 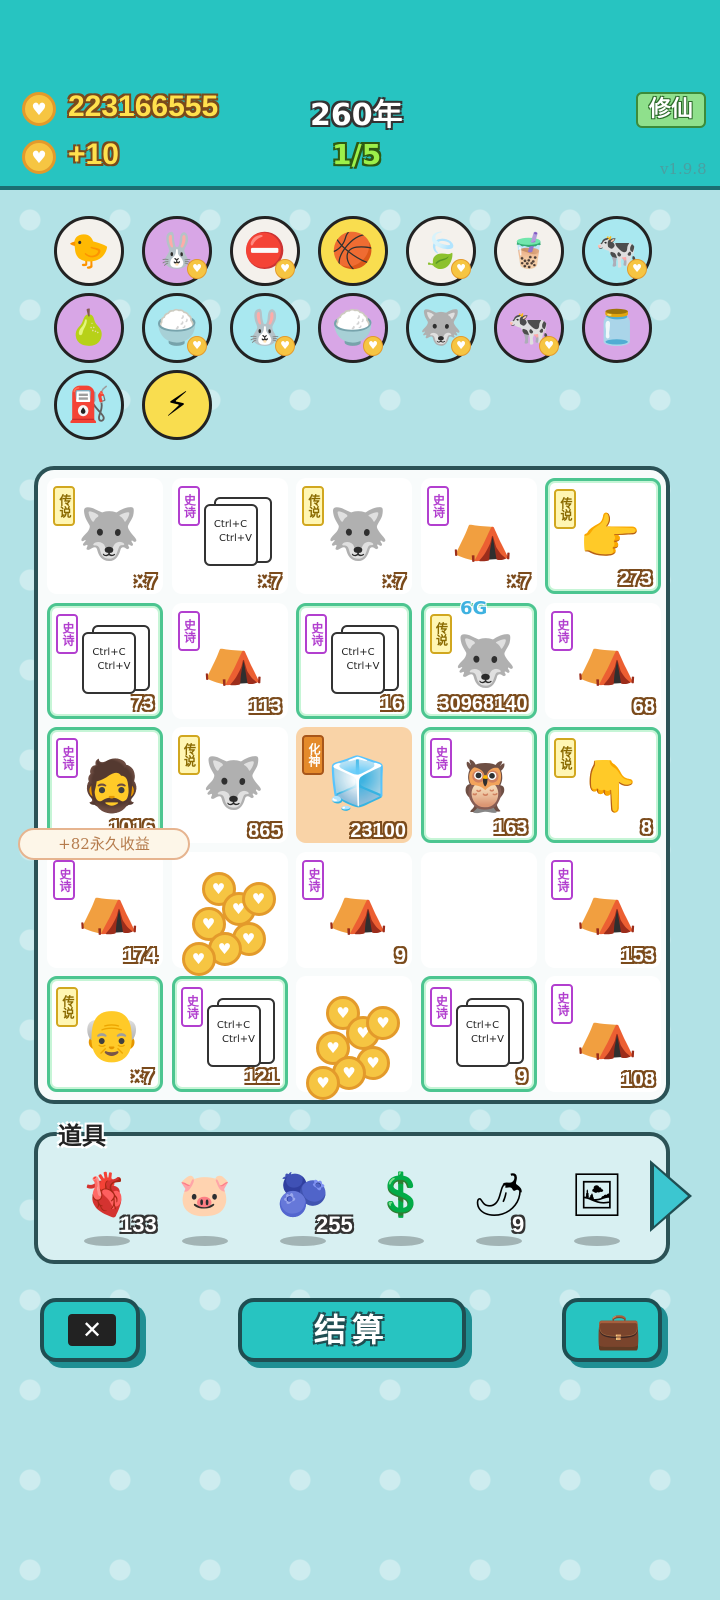 I want to click on item-count: 73, so click(x=142, y=703).